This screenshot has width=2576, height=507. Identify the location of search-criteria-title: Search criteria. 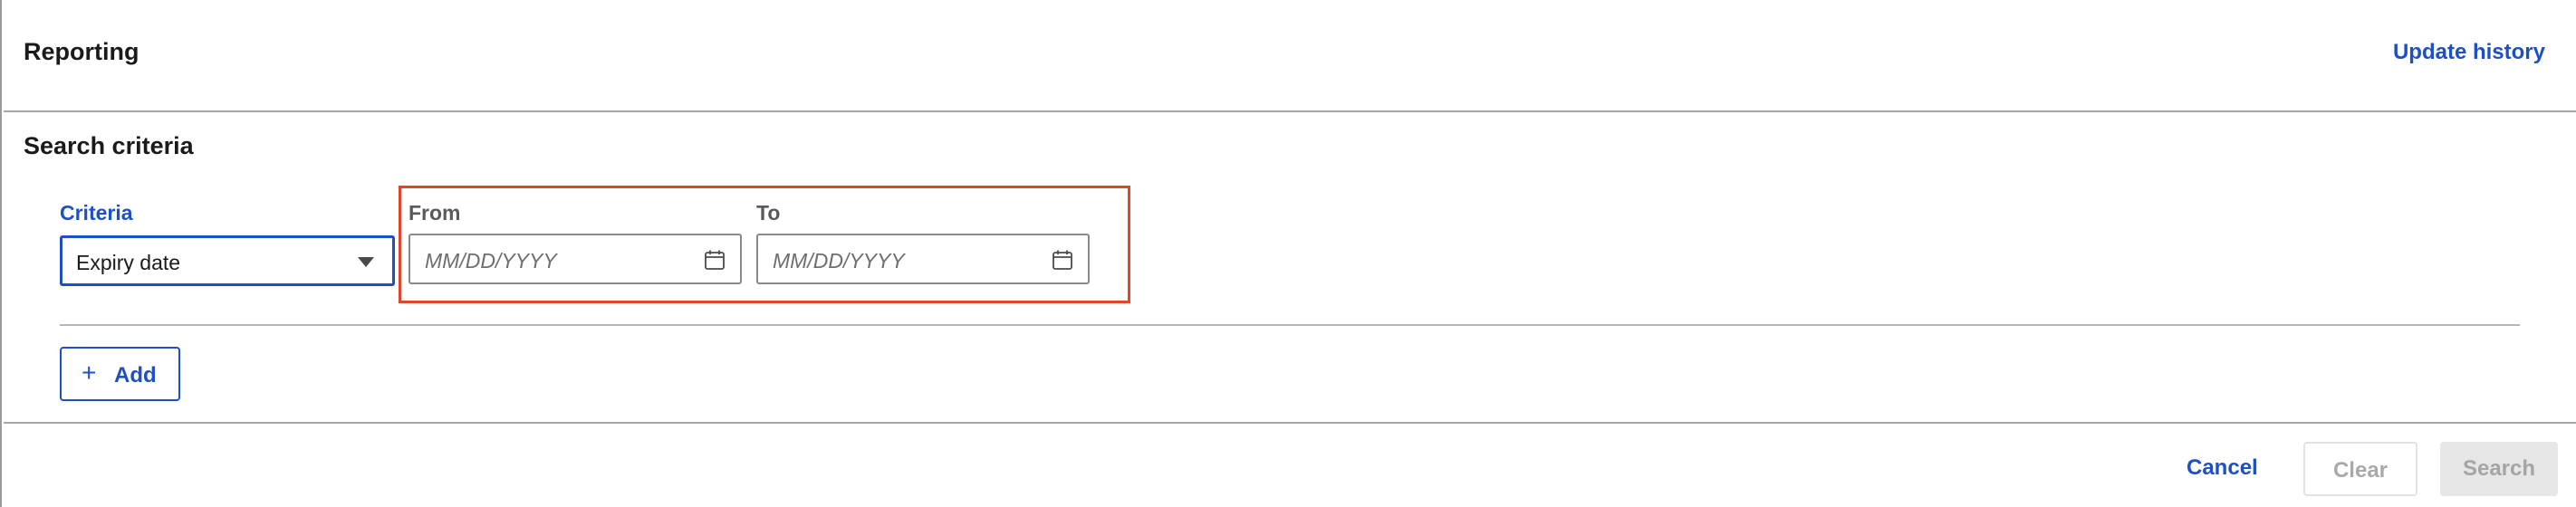
(109, 145).